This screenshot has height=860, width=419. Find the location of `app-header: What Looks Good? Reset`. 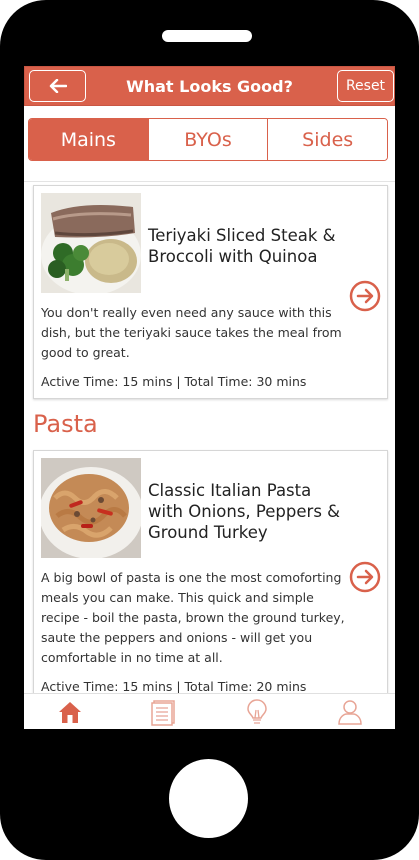

app-header: What Looks Good? Reset is located at coordinates (209, 86).